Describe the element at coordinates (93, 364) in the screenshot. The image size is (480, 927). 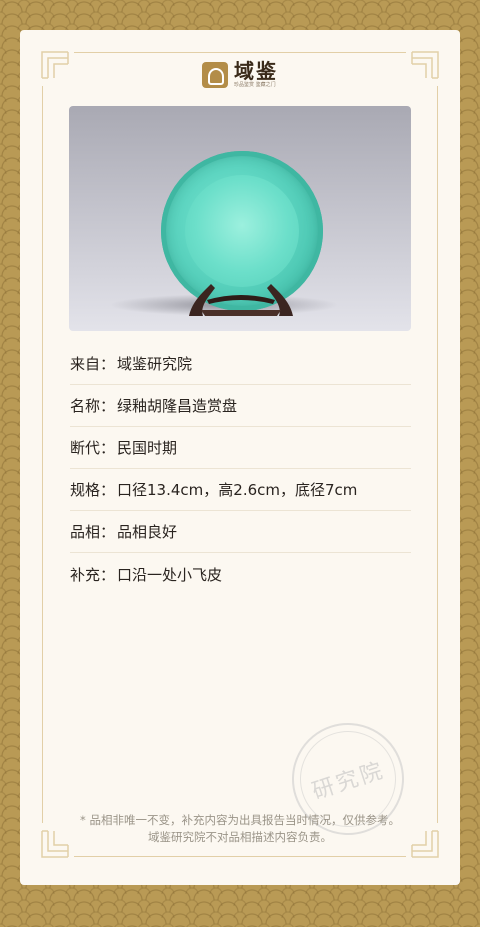
I see `detail-label: 来自：` at that location.